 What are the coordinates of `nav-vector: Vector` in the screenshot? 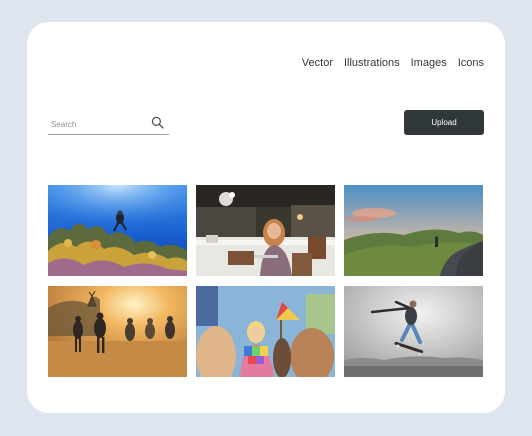 It's located at (317, 63).